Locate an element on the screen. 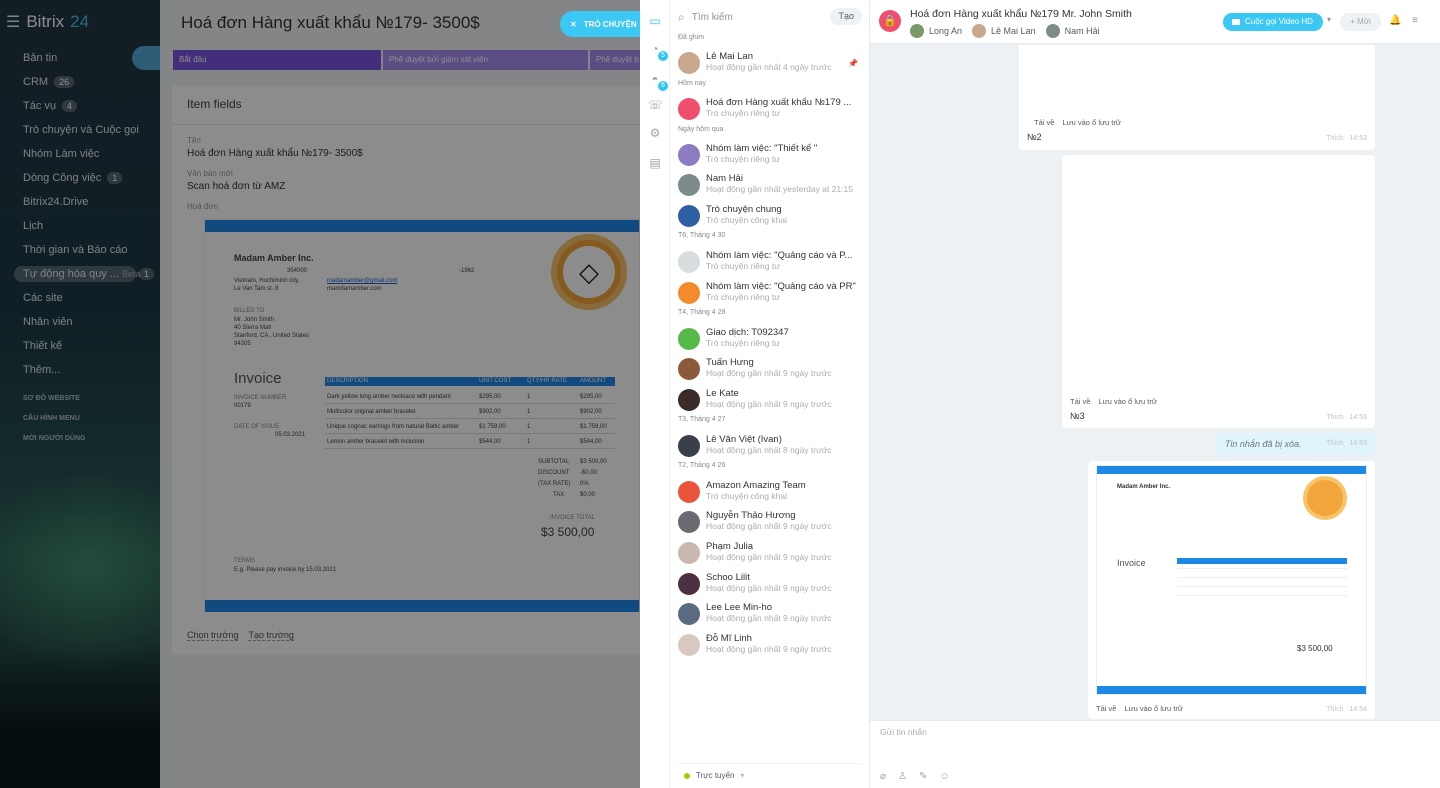  member-name: Long An is located at coordinates (946, 31).